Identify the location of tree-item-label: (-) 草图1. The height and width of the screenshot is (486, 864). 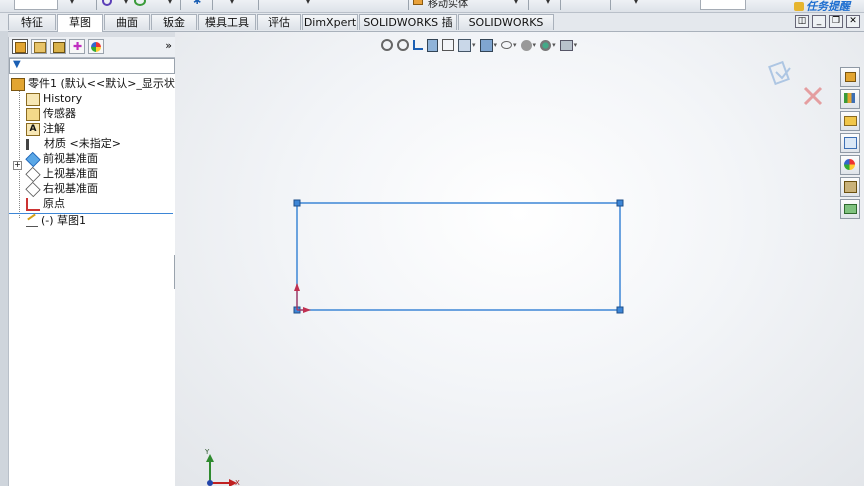
(64, 220).